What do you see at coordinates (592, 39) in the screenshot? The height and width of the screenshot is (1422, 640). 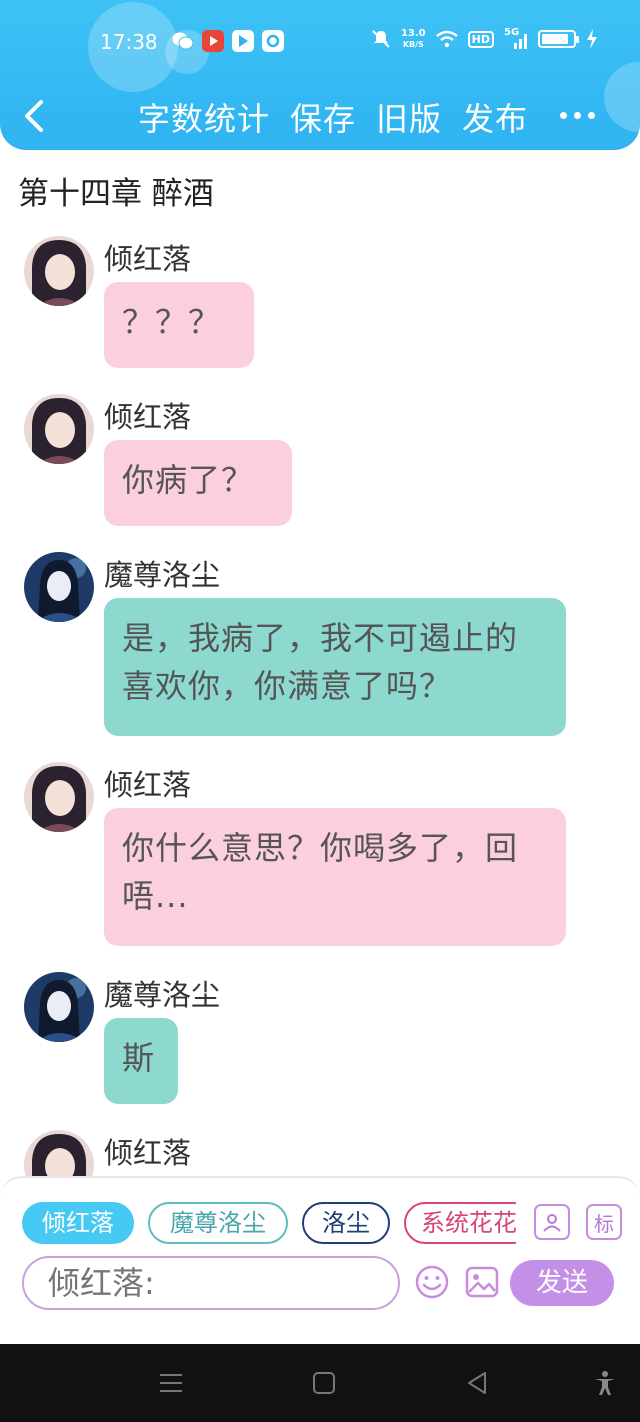 I see `charging-icon` at bounding box center [592, 39].